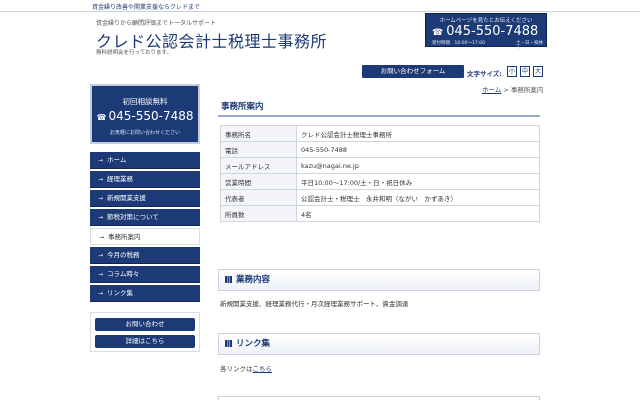 The height and width of the screenshot is (400, 640). What do you see at coordinates (145, 332) in the screenshot?
I see `sidebar-buttons: お問い合わせ 詳細はこちら` at bounding box center [145, 332].